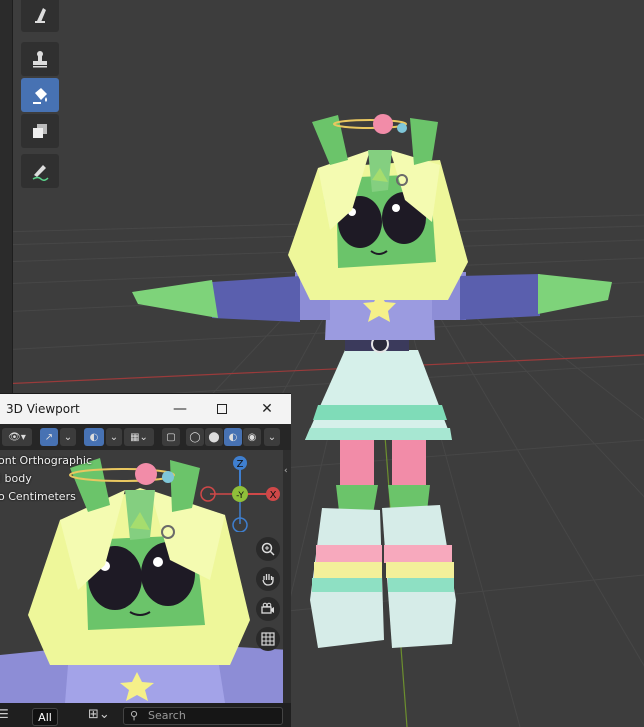 The width and height of the screenshot is (644, 727). I want to click on fill-tool-button, so click(40, 95).